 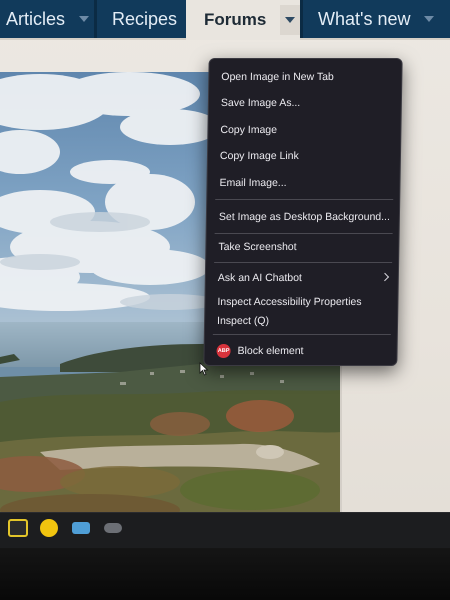 I want to click on nav-item-label: Recipes, so click(x=145, y=18).